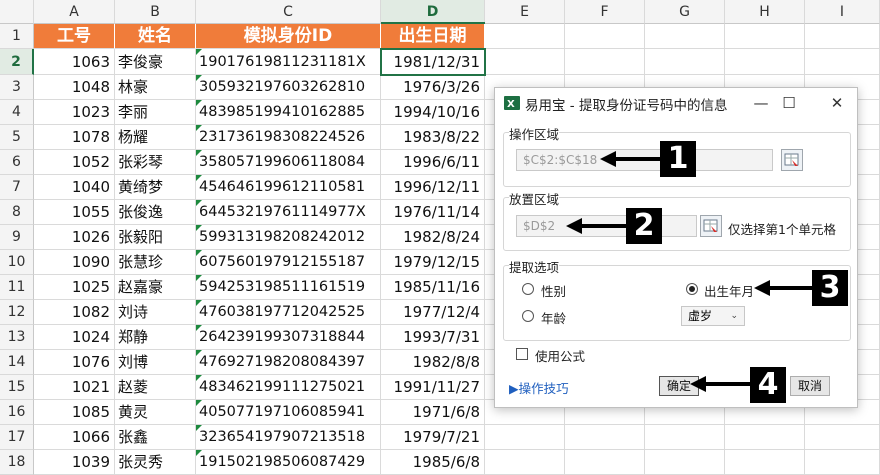 The width and height of the screenshot is (880, 475). I want to click on callout-arrows, so click(689, 271).